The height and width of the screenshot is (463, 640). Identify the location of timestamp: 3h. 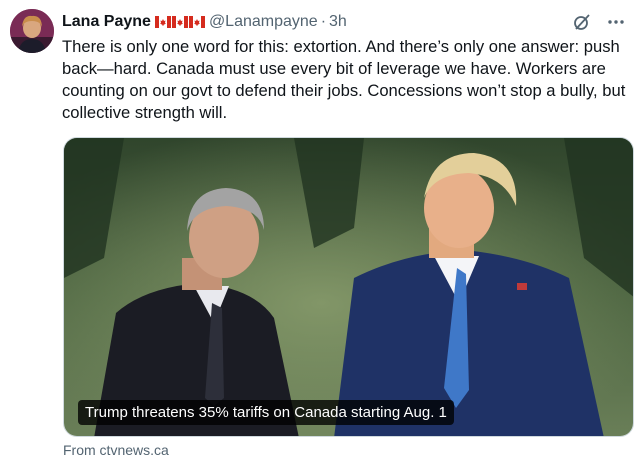
(338, 22).